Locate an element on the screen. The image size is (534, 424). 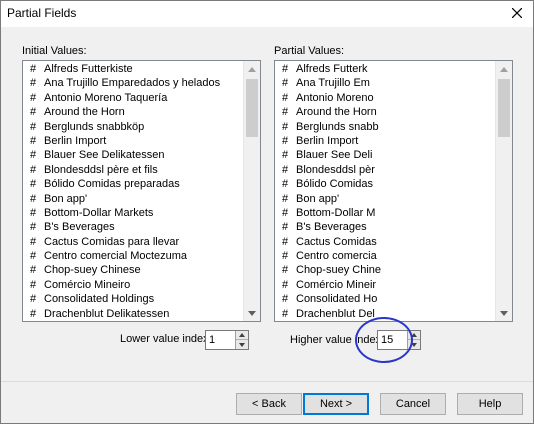
list-item-label: Centro comercial Moctezuma is located at coordinates (116, 256).